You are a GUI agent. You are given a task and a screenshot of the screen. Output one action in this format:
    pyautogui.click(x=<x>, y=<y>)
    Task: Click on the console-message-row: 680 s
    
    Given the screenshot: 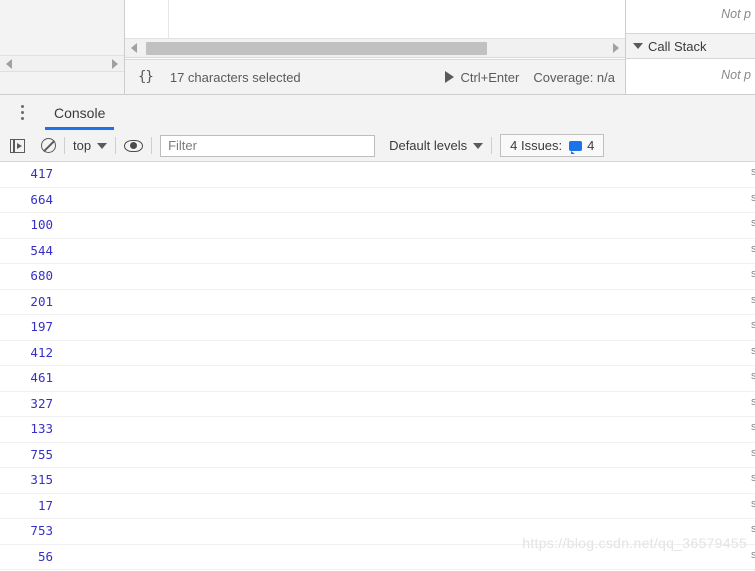 What is the action you would take?
    pyautogui.click(x=377, y=277)
    